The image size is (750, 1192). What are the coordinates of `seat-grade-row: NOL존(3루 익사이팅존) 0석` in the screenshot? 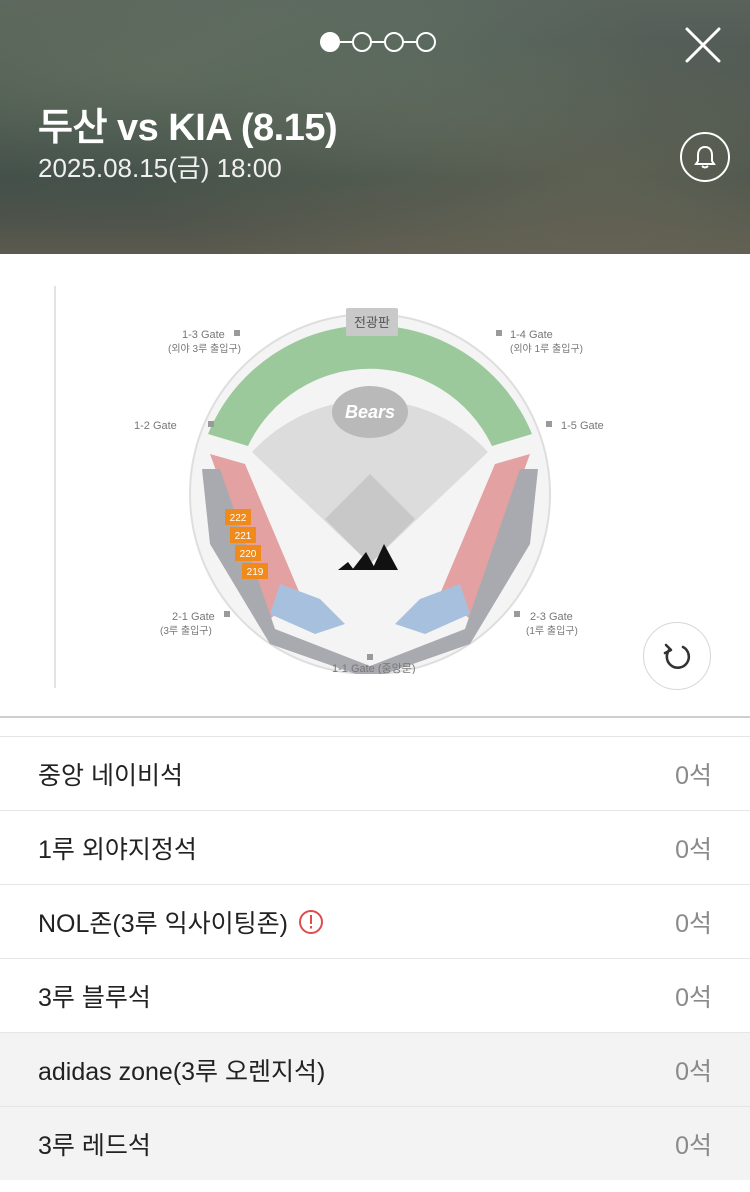 It's located at (375, 921).